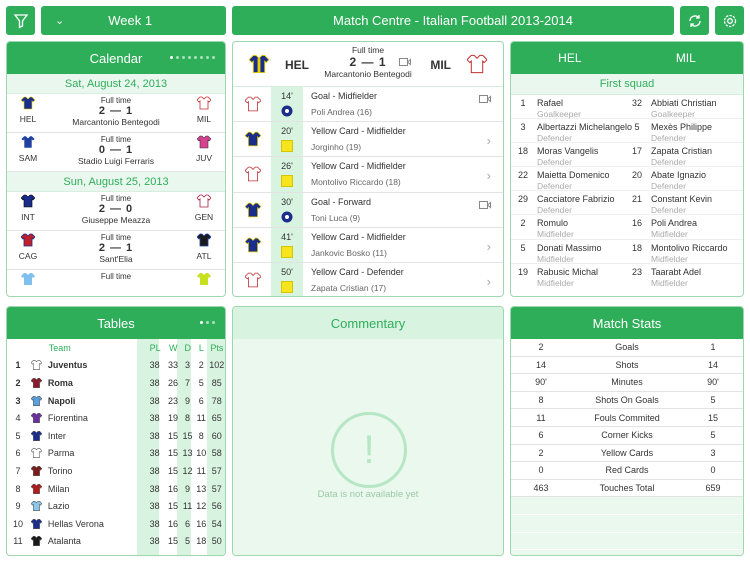 The image size is (750, 563). What do you see at coordinates (729, 20) in the screenshot?
I see `settings-button` at bounding box center [729, 20].